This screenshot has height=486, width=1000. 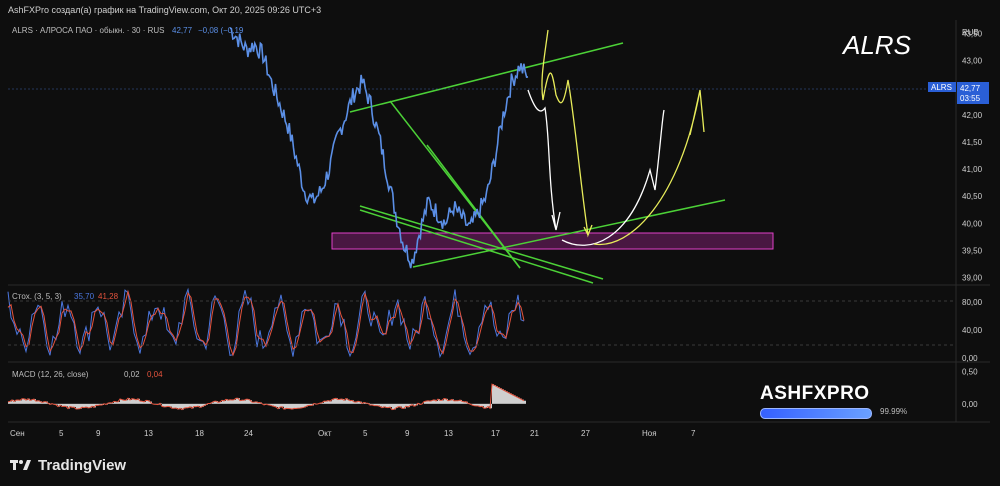 I want to click on price-tick-label: 39,50, so click(x=972, y=250).